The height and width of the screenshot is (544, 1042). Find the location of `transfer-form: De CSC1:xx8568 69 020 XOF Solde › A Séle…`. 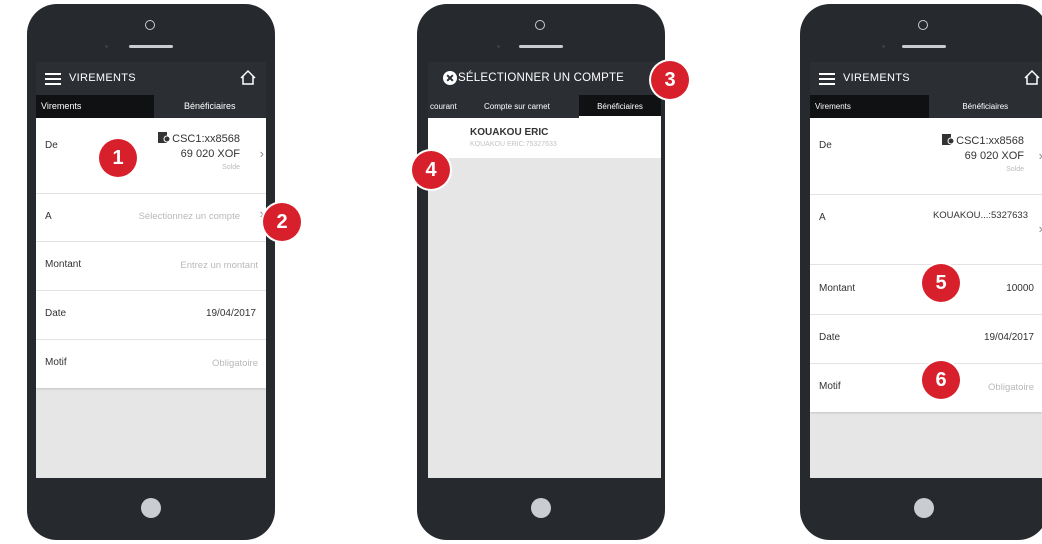

transfer-form: De CSC1:xx8568 69 020 XOF Solde › A Séle… is located at coordinates (151, 253).